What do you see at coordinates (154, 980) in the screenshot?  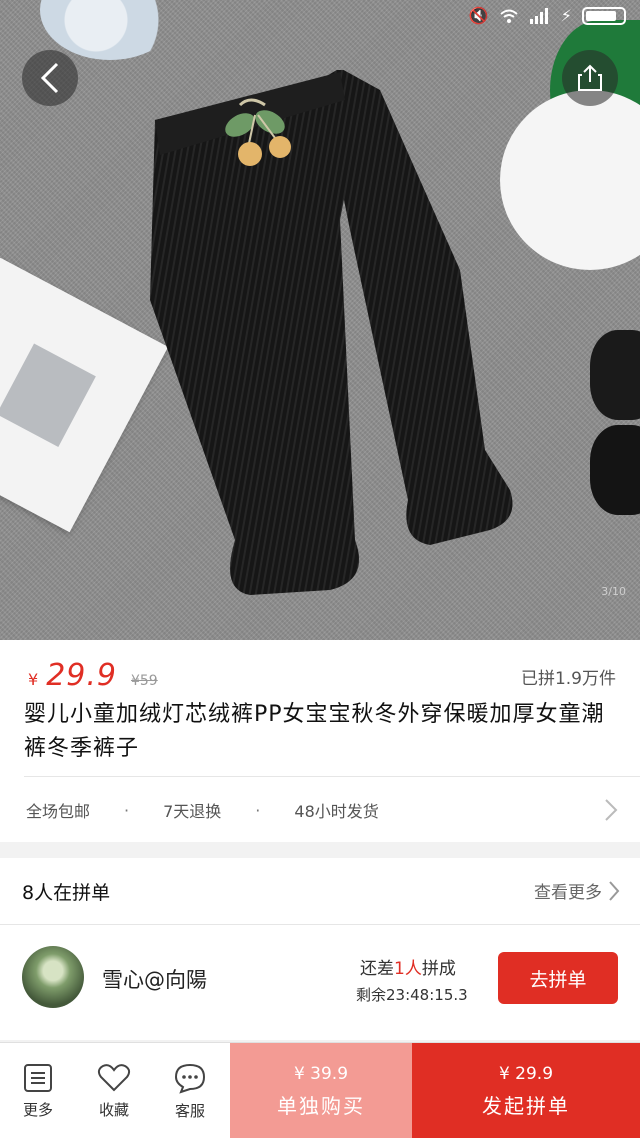 I see `member-name: 雪心@向陽` at bounding box center [154, 980].